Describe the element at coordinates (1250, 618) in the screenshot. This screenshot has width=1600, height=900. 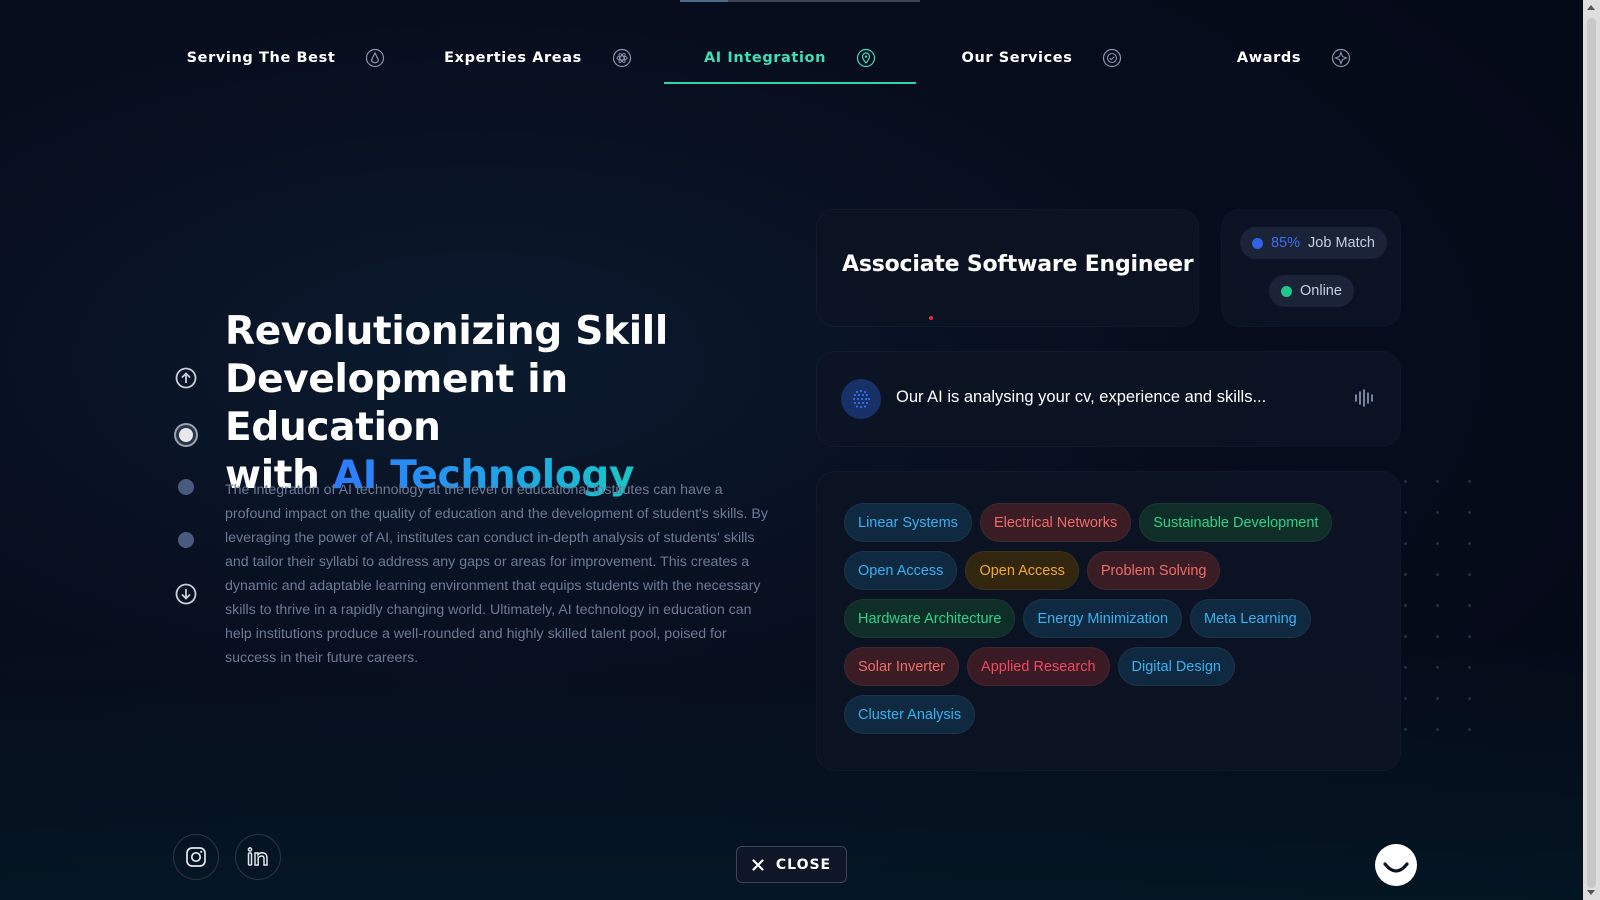
I see `skill-tag: Meta Learning` at that location.